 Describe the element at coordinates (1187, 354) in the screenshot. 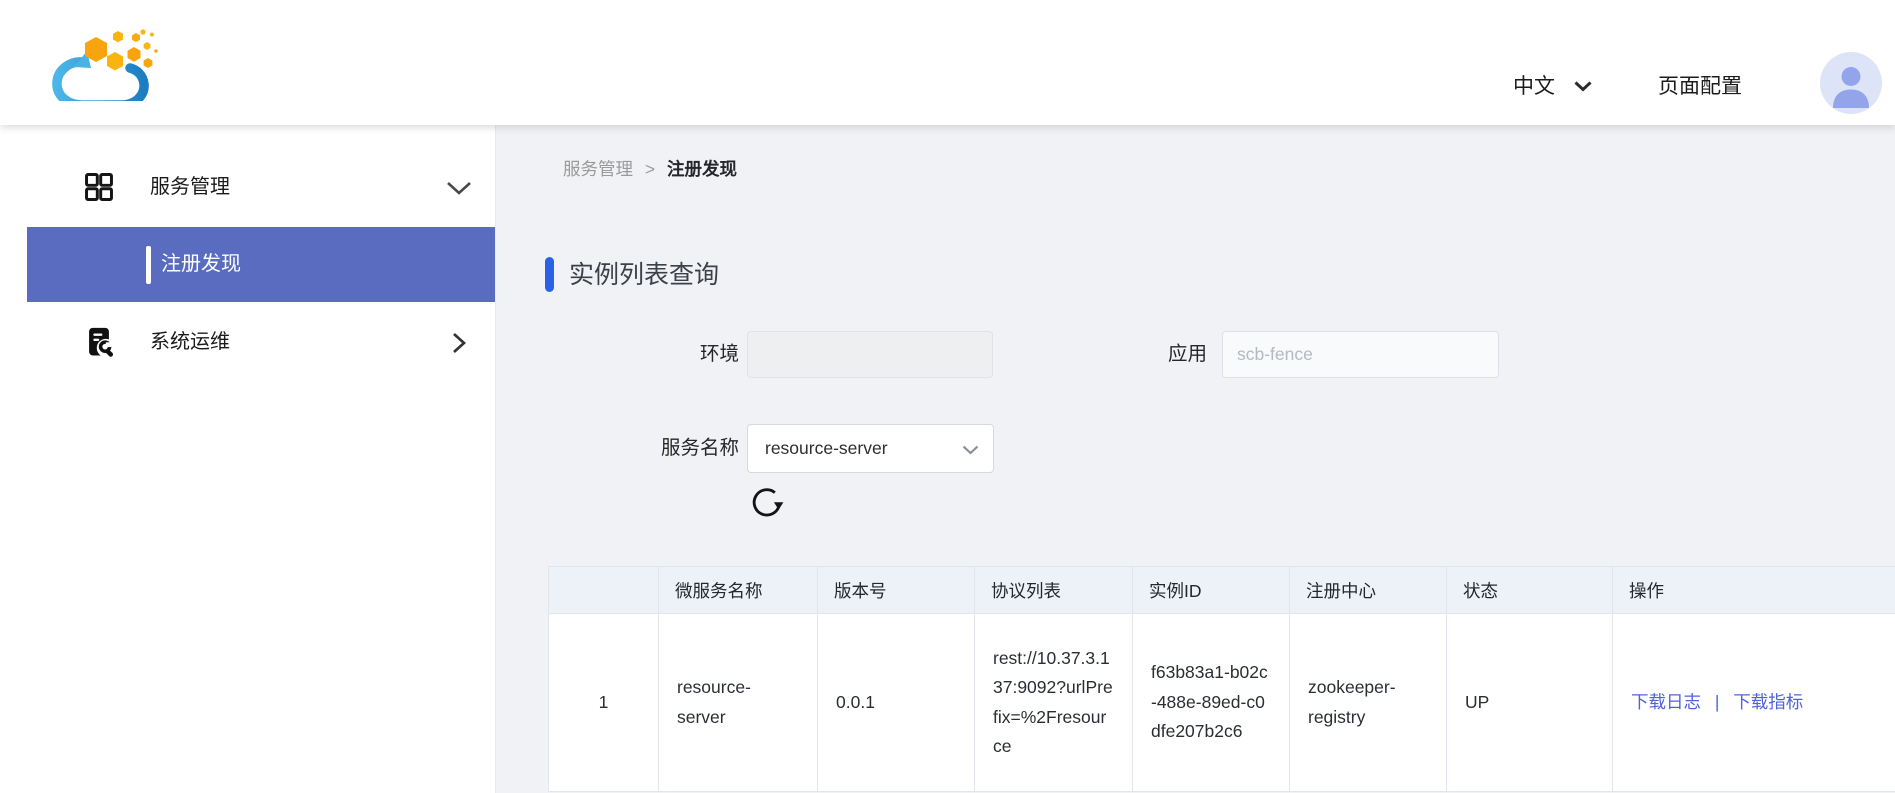

I see `app-label: 应用` at that location.